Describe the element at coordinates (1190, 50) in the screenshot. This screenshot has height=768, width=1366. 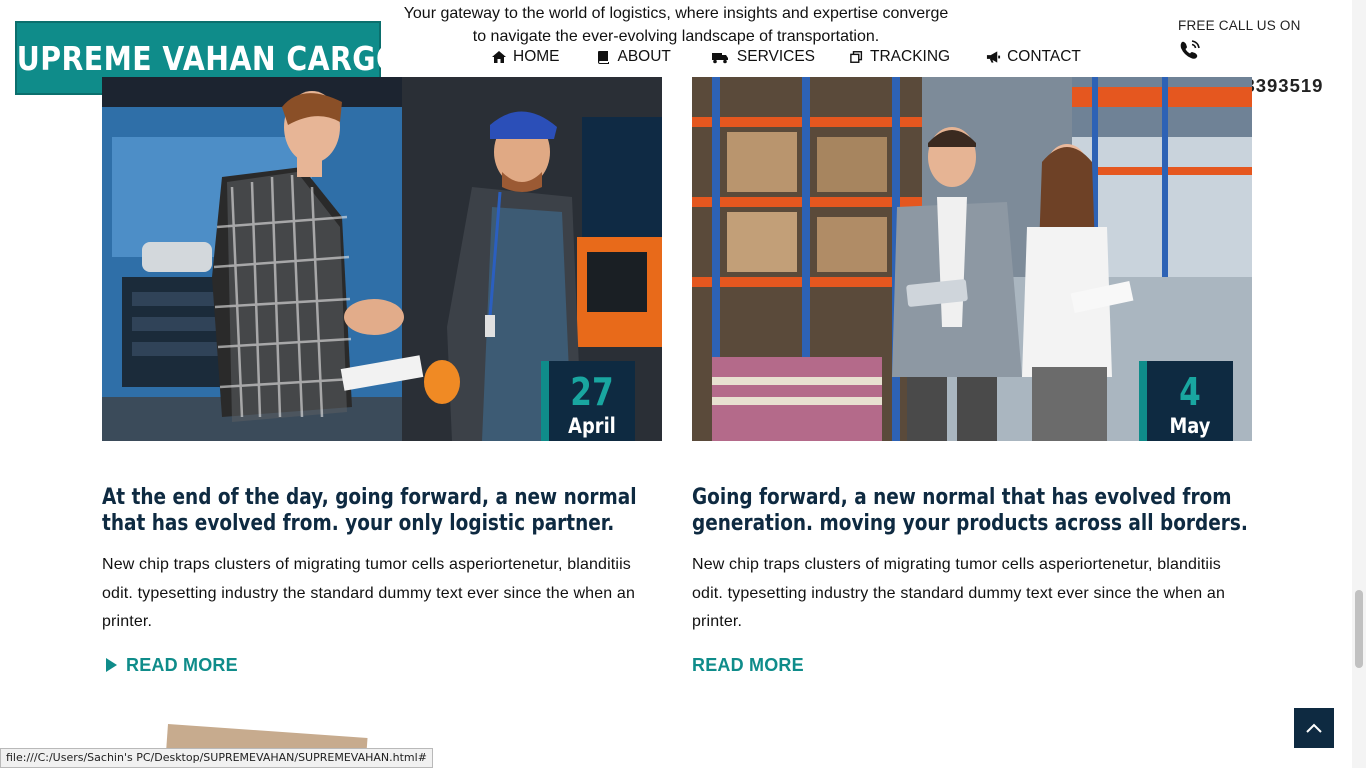
I see `phone-icon` at that location.